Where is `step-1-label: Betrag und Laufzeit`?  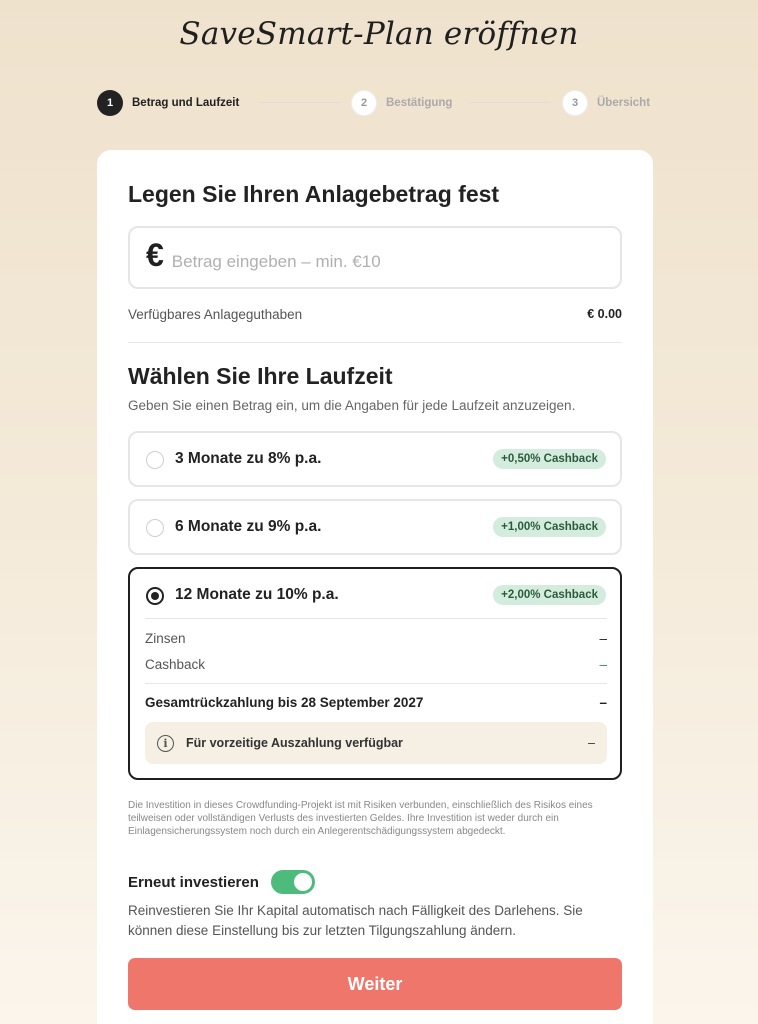 step-1-label: Betrag und Laufzeit is located at coordinates (186, 103).